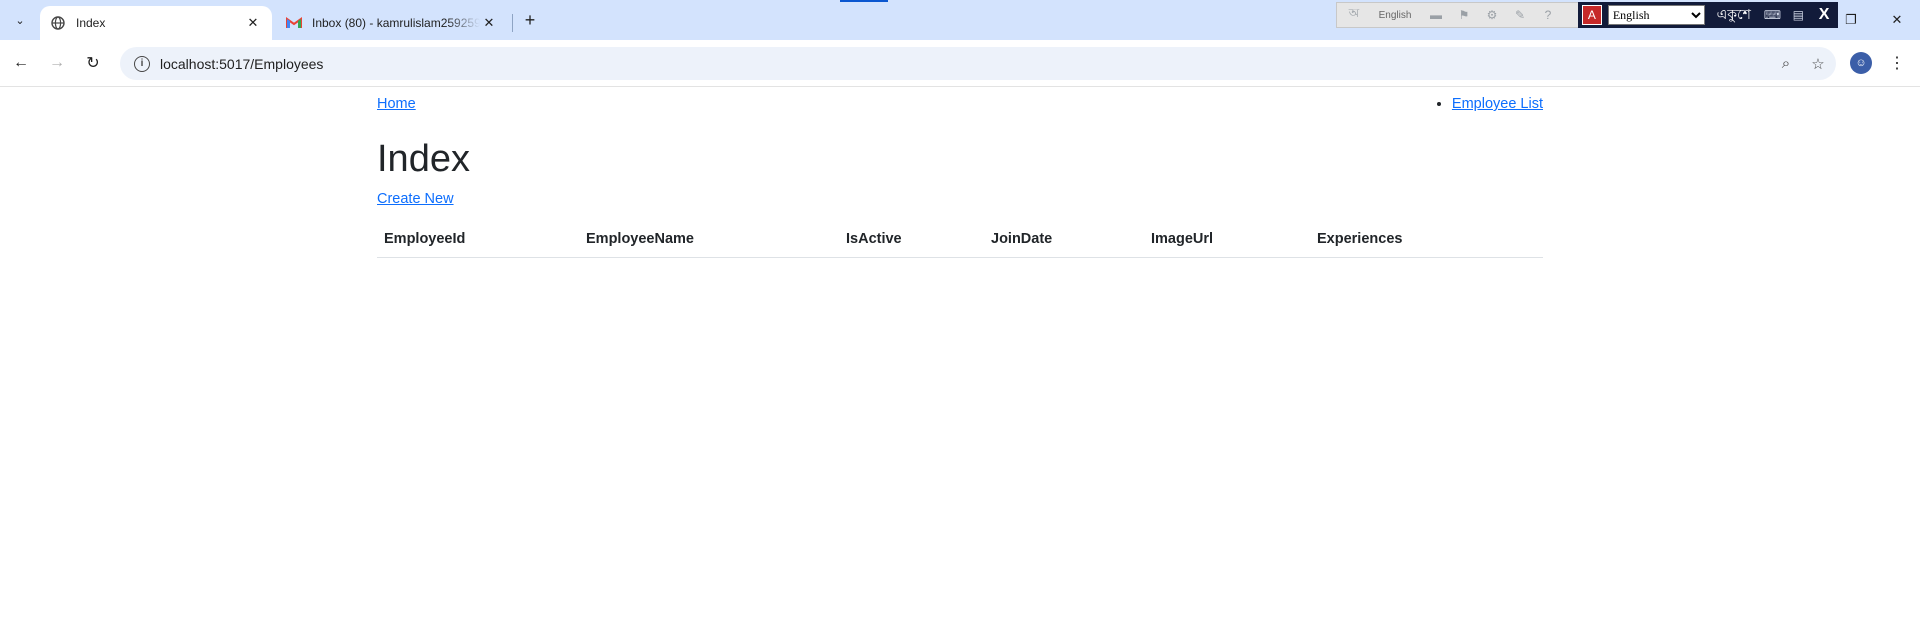 This screenshot has width=1920, height=636. I want to click on reload-button: ↻, so click(93, 63).